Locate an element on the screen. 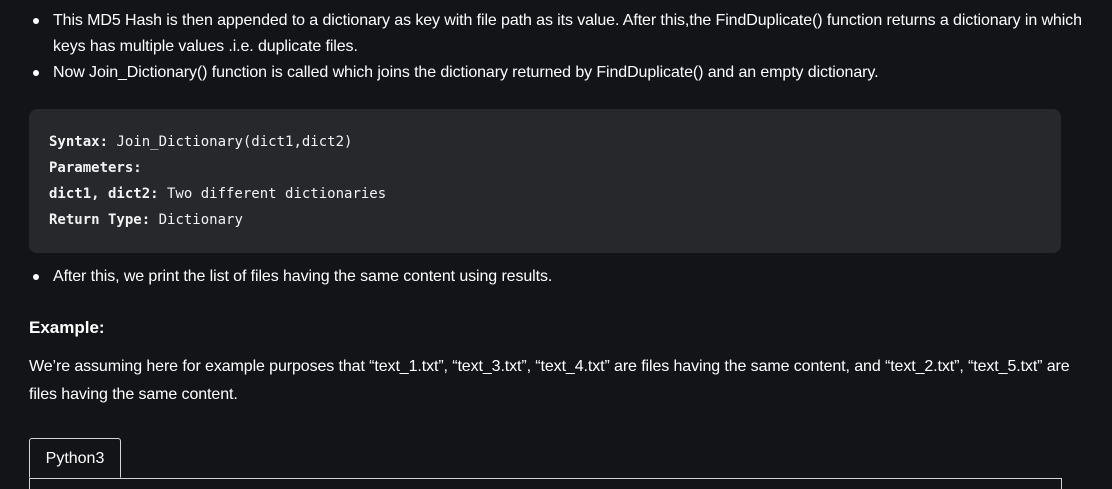 This screenshot has width=1112, height=489. tab-python3: Python3 is located at coordinates (75, 458).